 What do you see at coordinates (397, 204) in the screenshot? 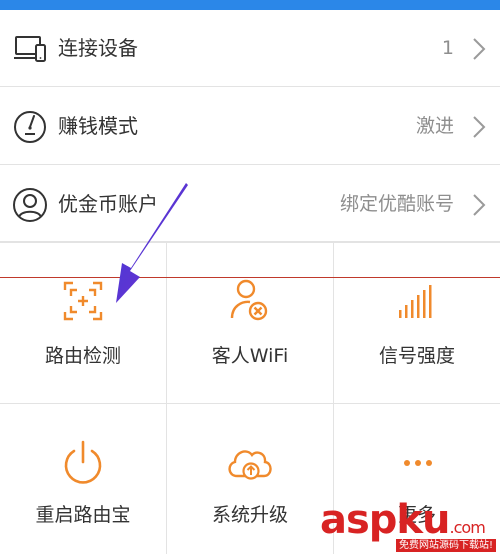
I see `bind-account-link: 绑定优酷账号` at bounding box center [397, 204].